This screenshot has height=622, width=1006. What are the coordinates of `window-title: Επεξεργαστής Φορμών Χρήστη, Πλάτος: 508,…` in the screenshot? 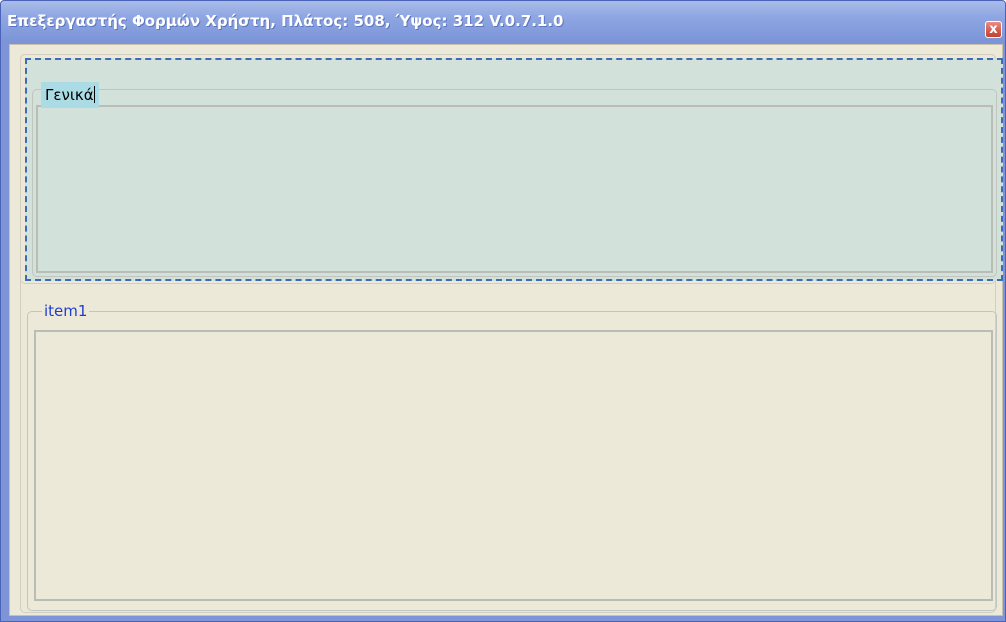 It's located at (285, 21).